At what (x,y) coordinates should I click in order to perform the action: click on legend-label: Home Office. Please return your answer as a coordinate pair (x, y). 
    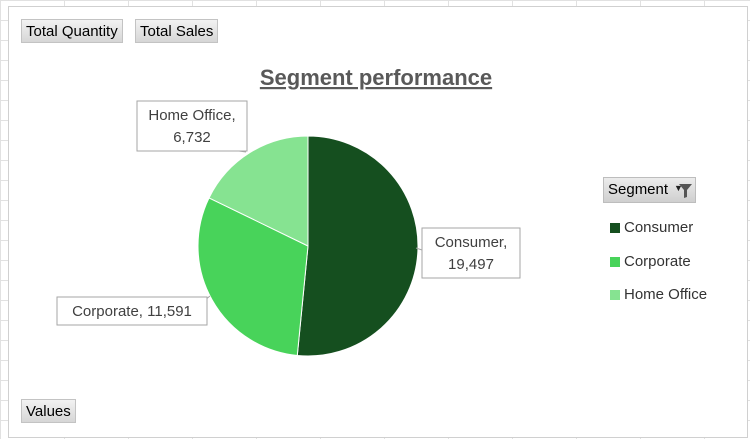
    Looking at the image, I should click on (666, 294).